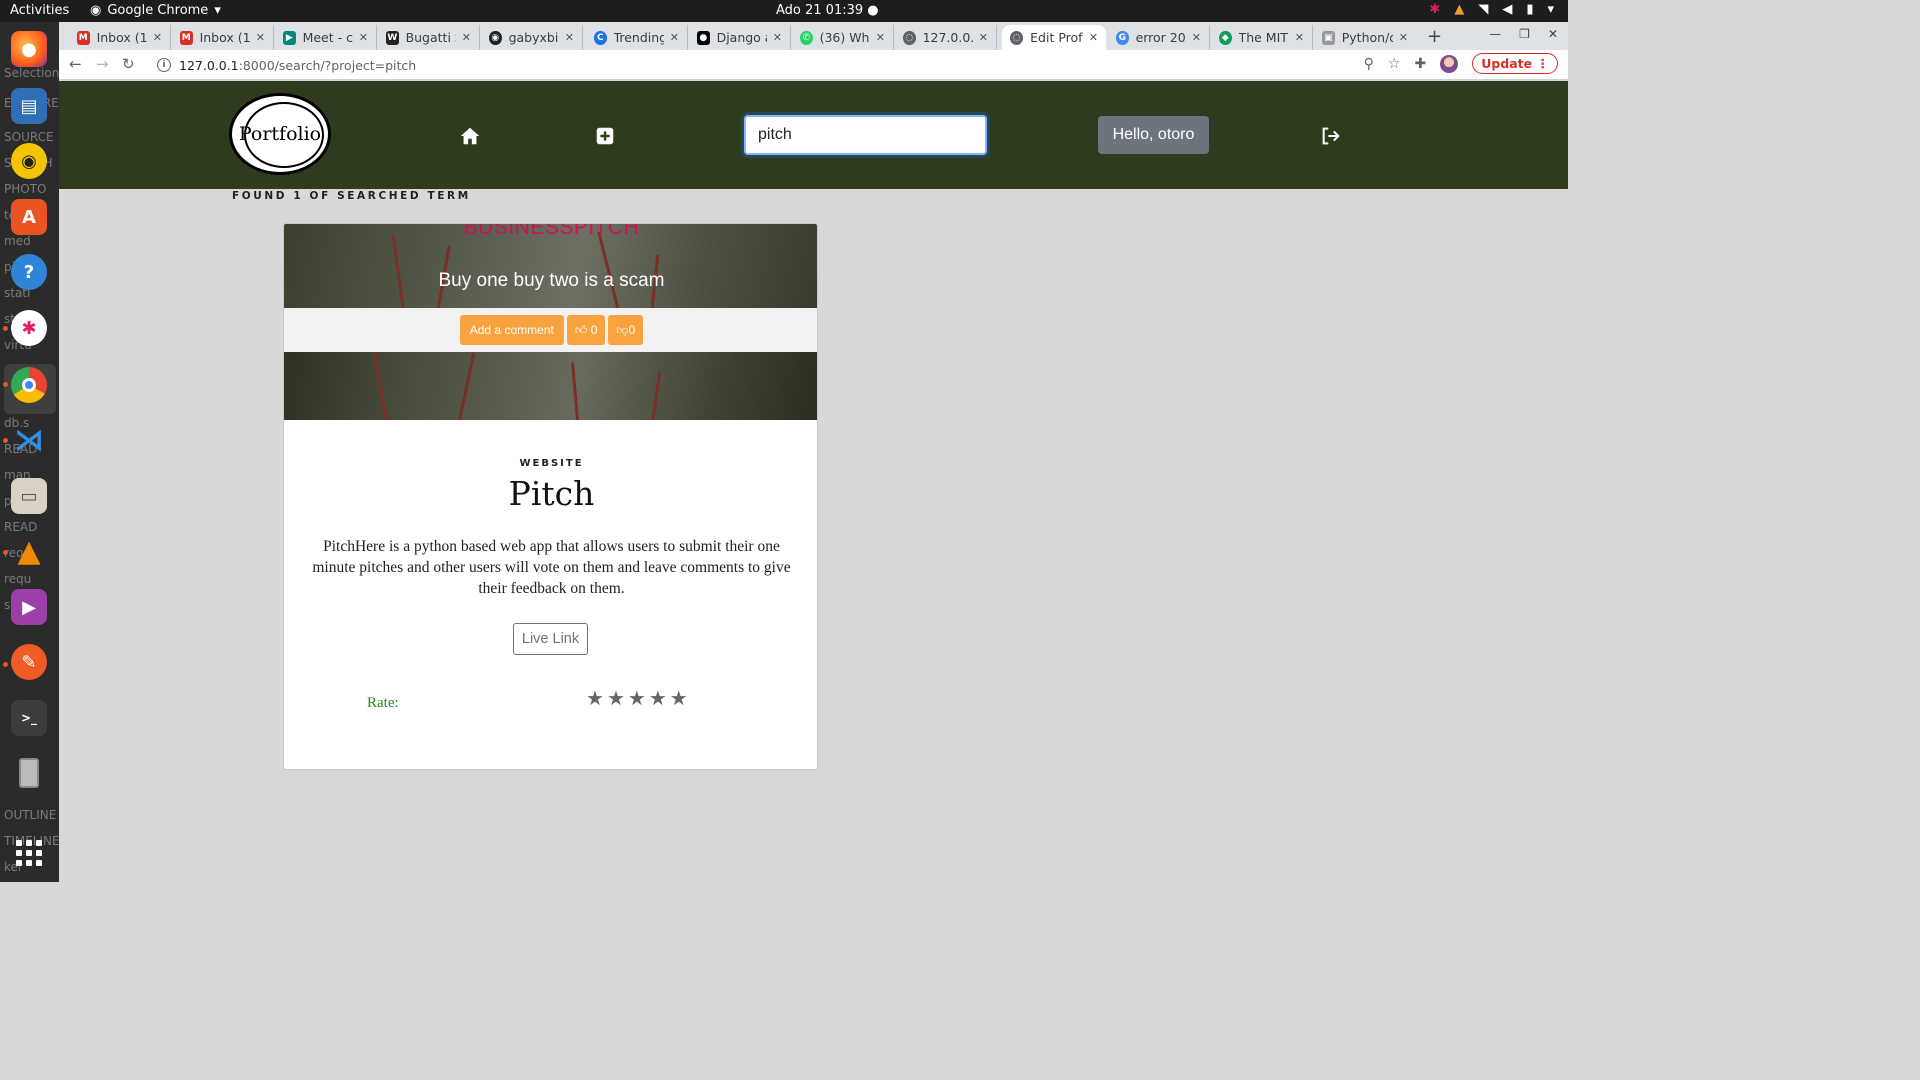 The height and width of the screenshot is (1080, 1920). What do you see at coordinates (155, 10) in the screenshot?
I see `app-menu: ◉ Google Chrome ▾` at bounding box center [155, 10].